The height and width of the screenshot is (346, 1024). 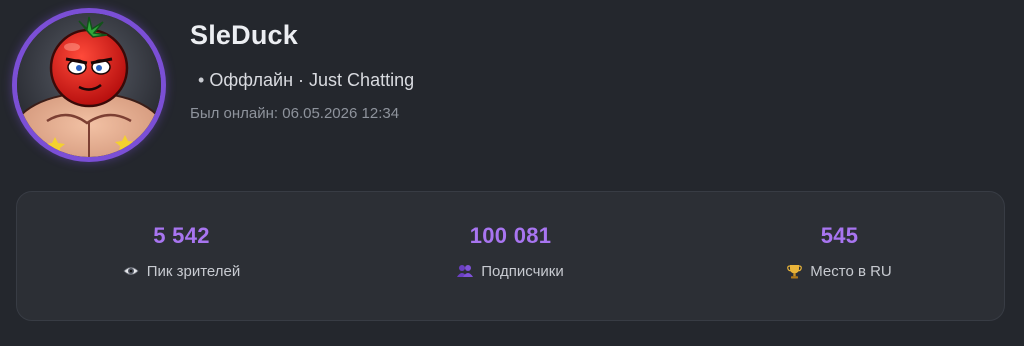 What do you see at coordinates (295, 113) in the screenshot?
I see `last-online: Был онлайн: 06.05.2026 12:34` at bounding box center [295, 113].